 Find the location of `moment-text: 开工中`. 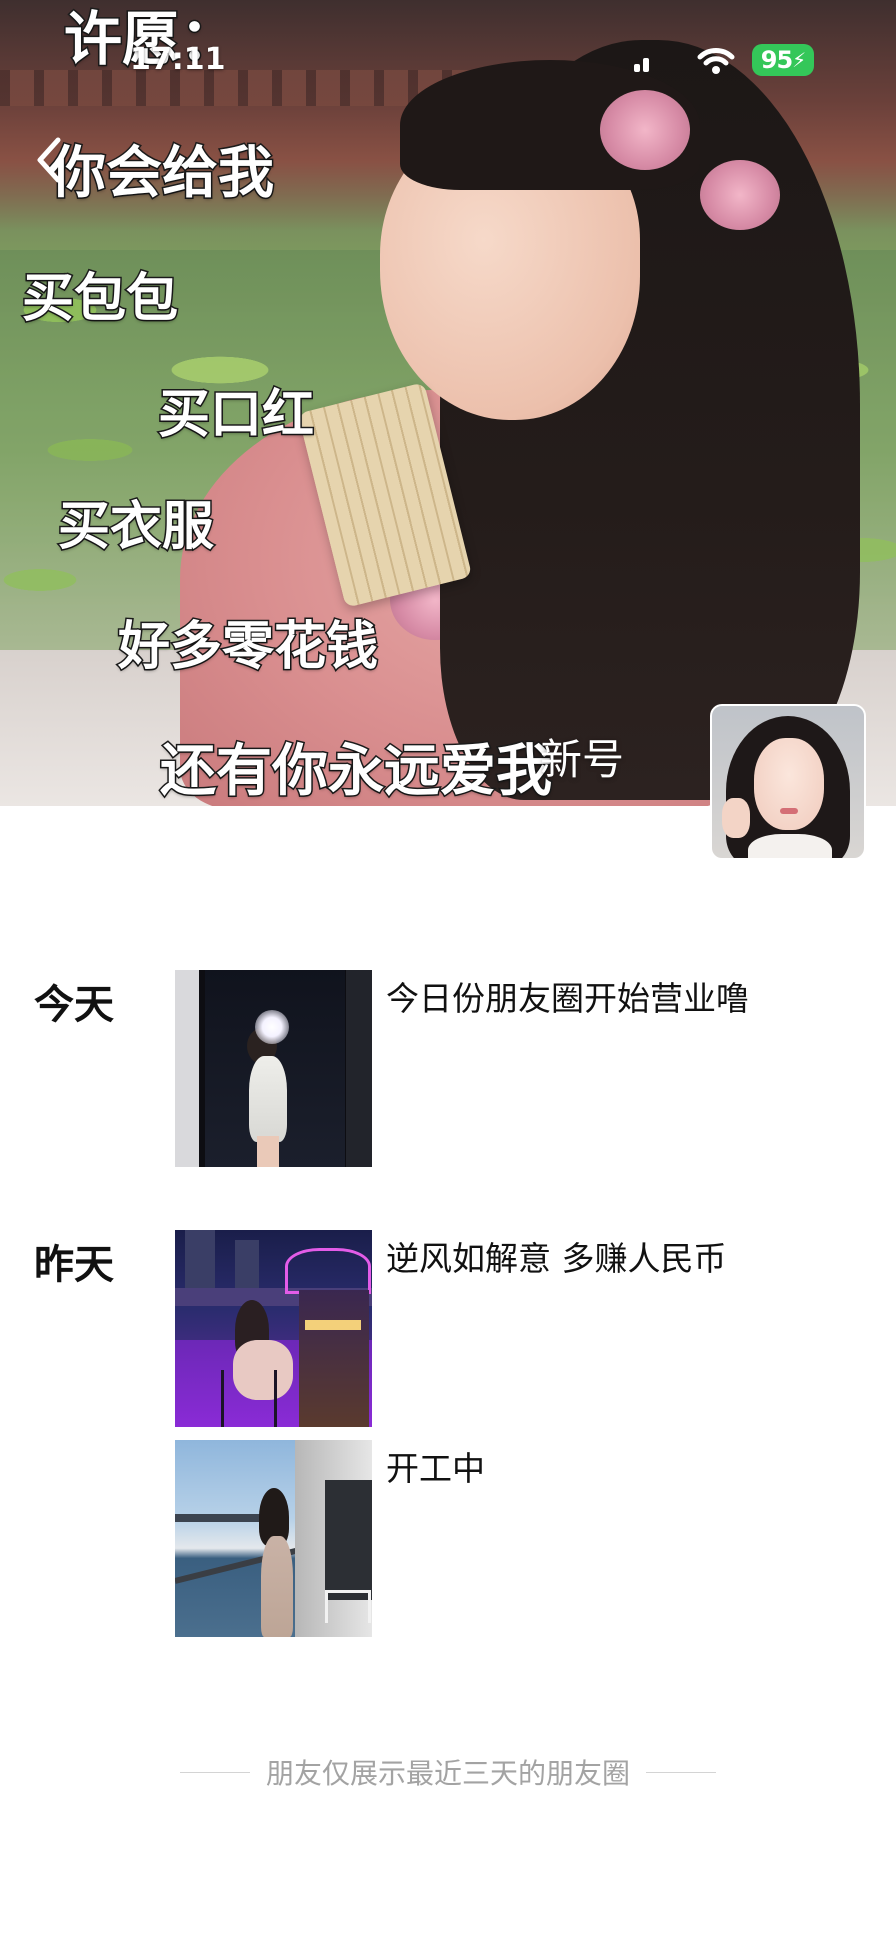

moment-text: 开工中 is located at coordinates (435, 1466).